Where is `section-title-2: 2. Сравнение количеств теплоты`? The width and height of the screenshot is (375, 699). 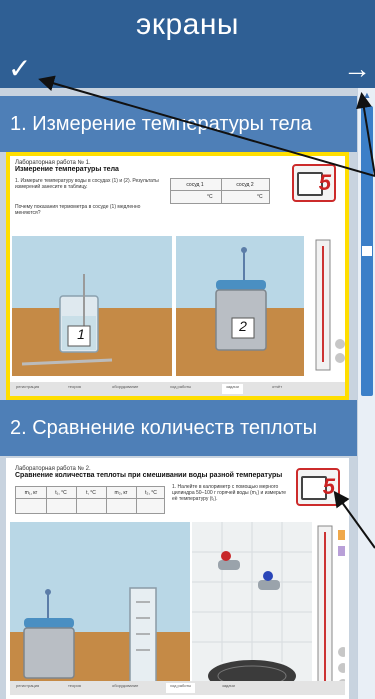
section-title-2: 2. Сравнение количеств теплоты is located at coordinates (178, 428).